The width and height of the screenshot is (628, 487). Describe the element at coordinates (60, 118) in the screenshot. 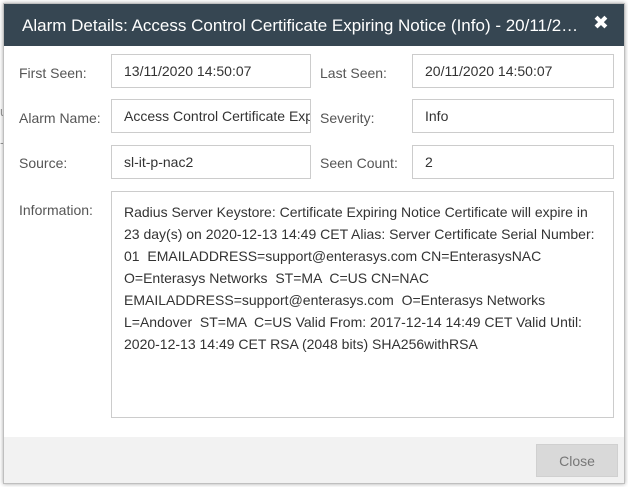

I see `alarm-name-label: Alarm Name:` at that location.